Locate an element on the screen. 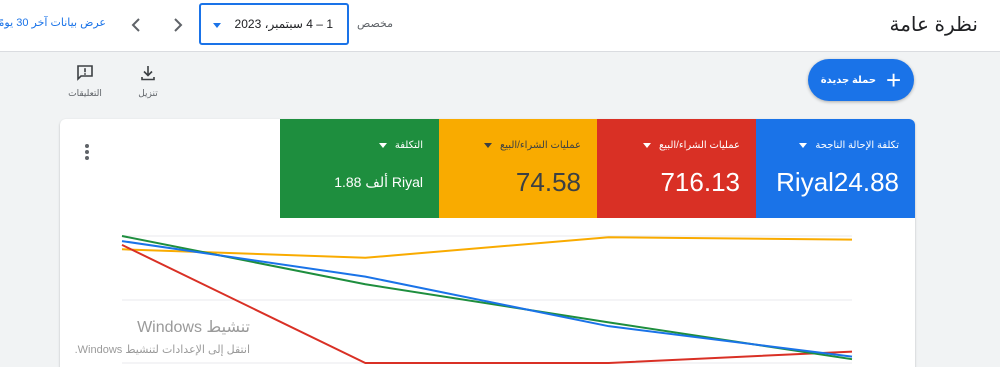 Image resolution: width=1000 pixels, height=367 pixels. metric-selector: تكلفة الإحالة الناجحة is located at coordinates (849, 145).